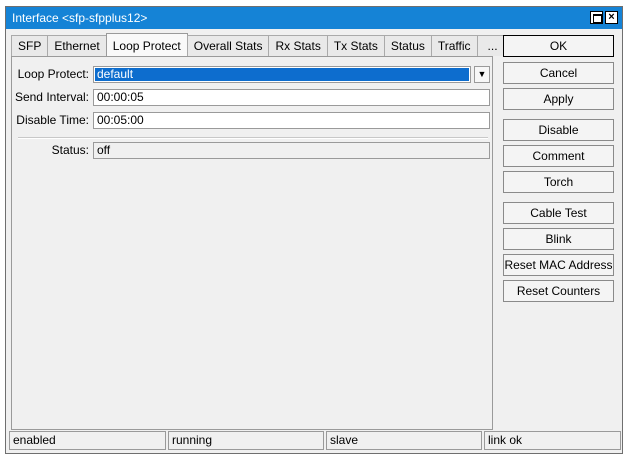 Image resolution: width=644 pixels, height=470 pixels. I want to click on comment-button: Comment, so click(558, 156).